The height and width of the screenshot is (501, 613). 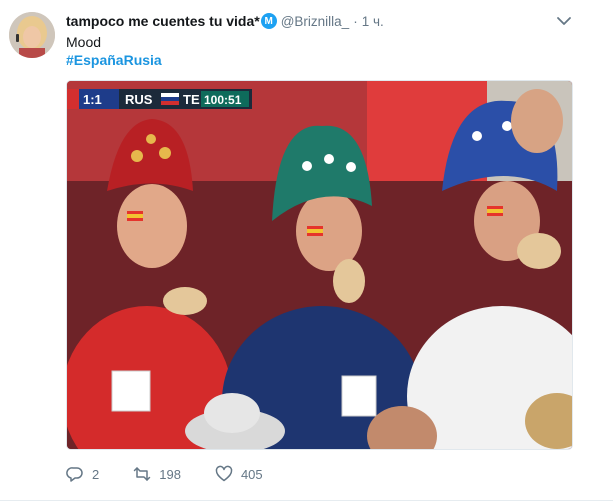 I want to click on team-away-text: TE, so click(x=191, y=99).